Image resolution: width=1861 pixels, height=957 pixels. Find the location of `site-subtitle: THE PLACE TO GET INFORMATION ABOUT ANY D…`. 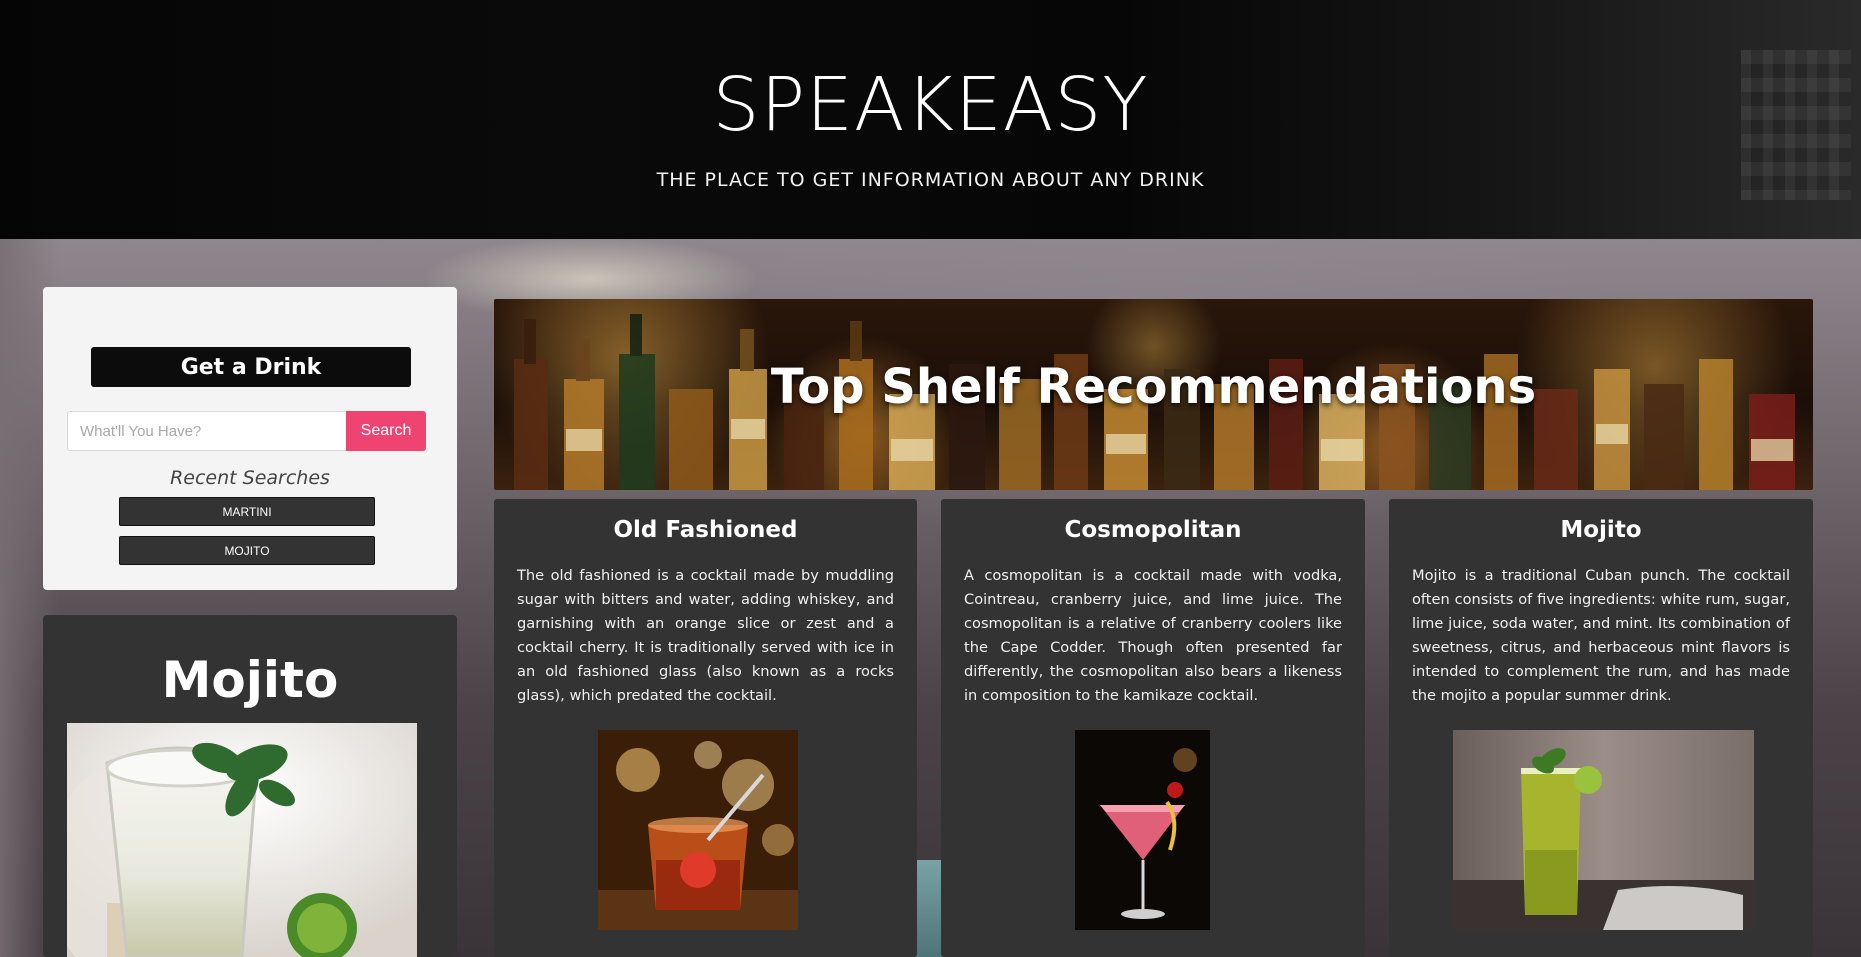

site-subtitle: THE PLACE TO GET INFORMATION ABOUT ANY D… is located at coordinates (930, 180).